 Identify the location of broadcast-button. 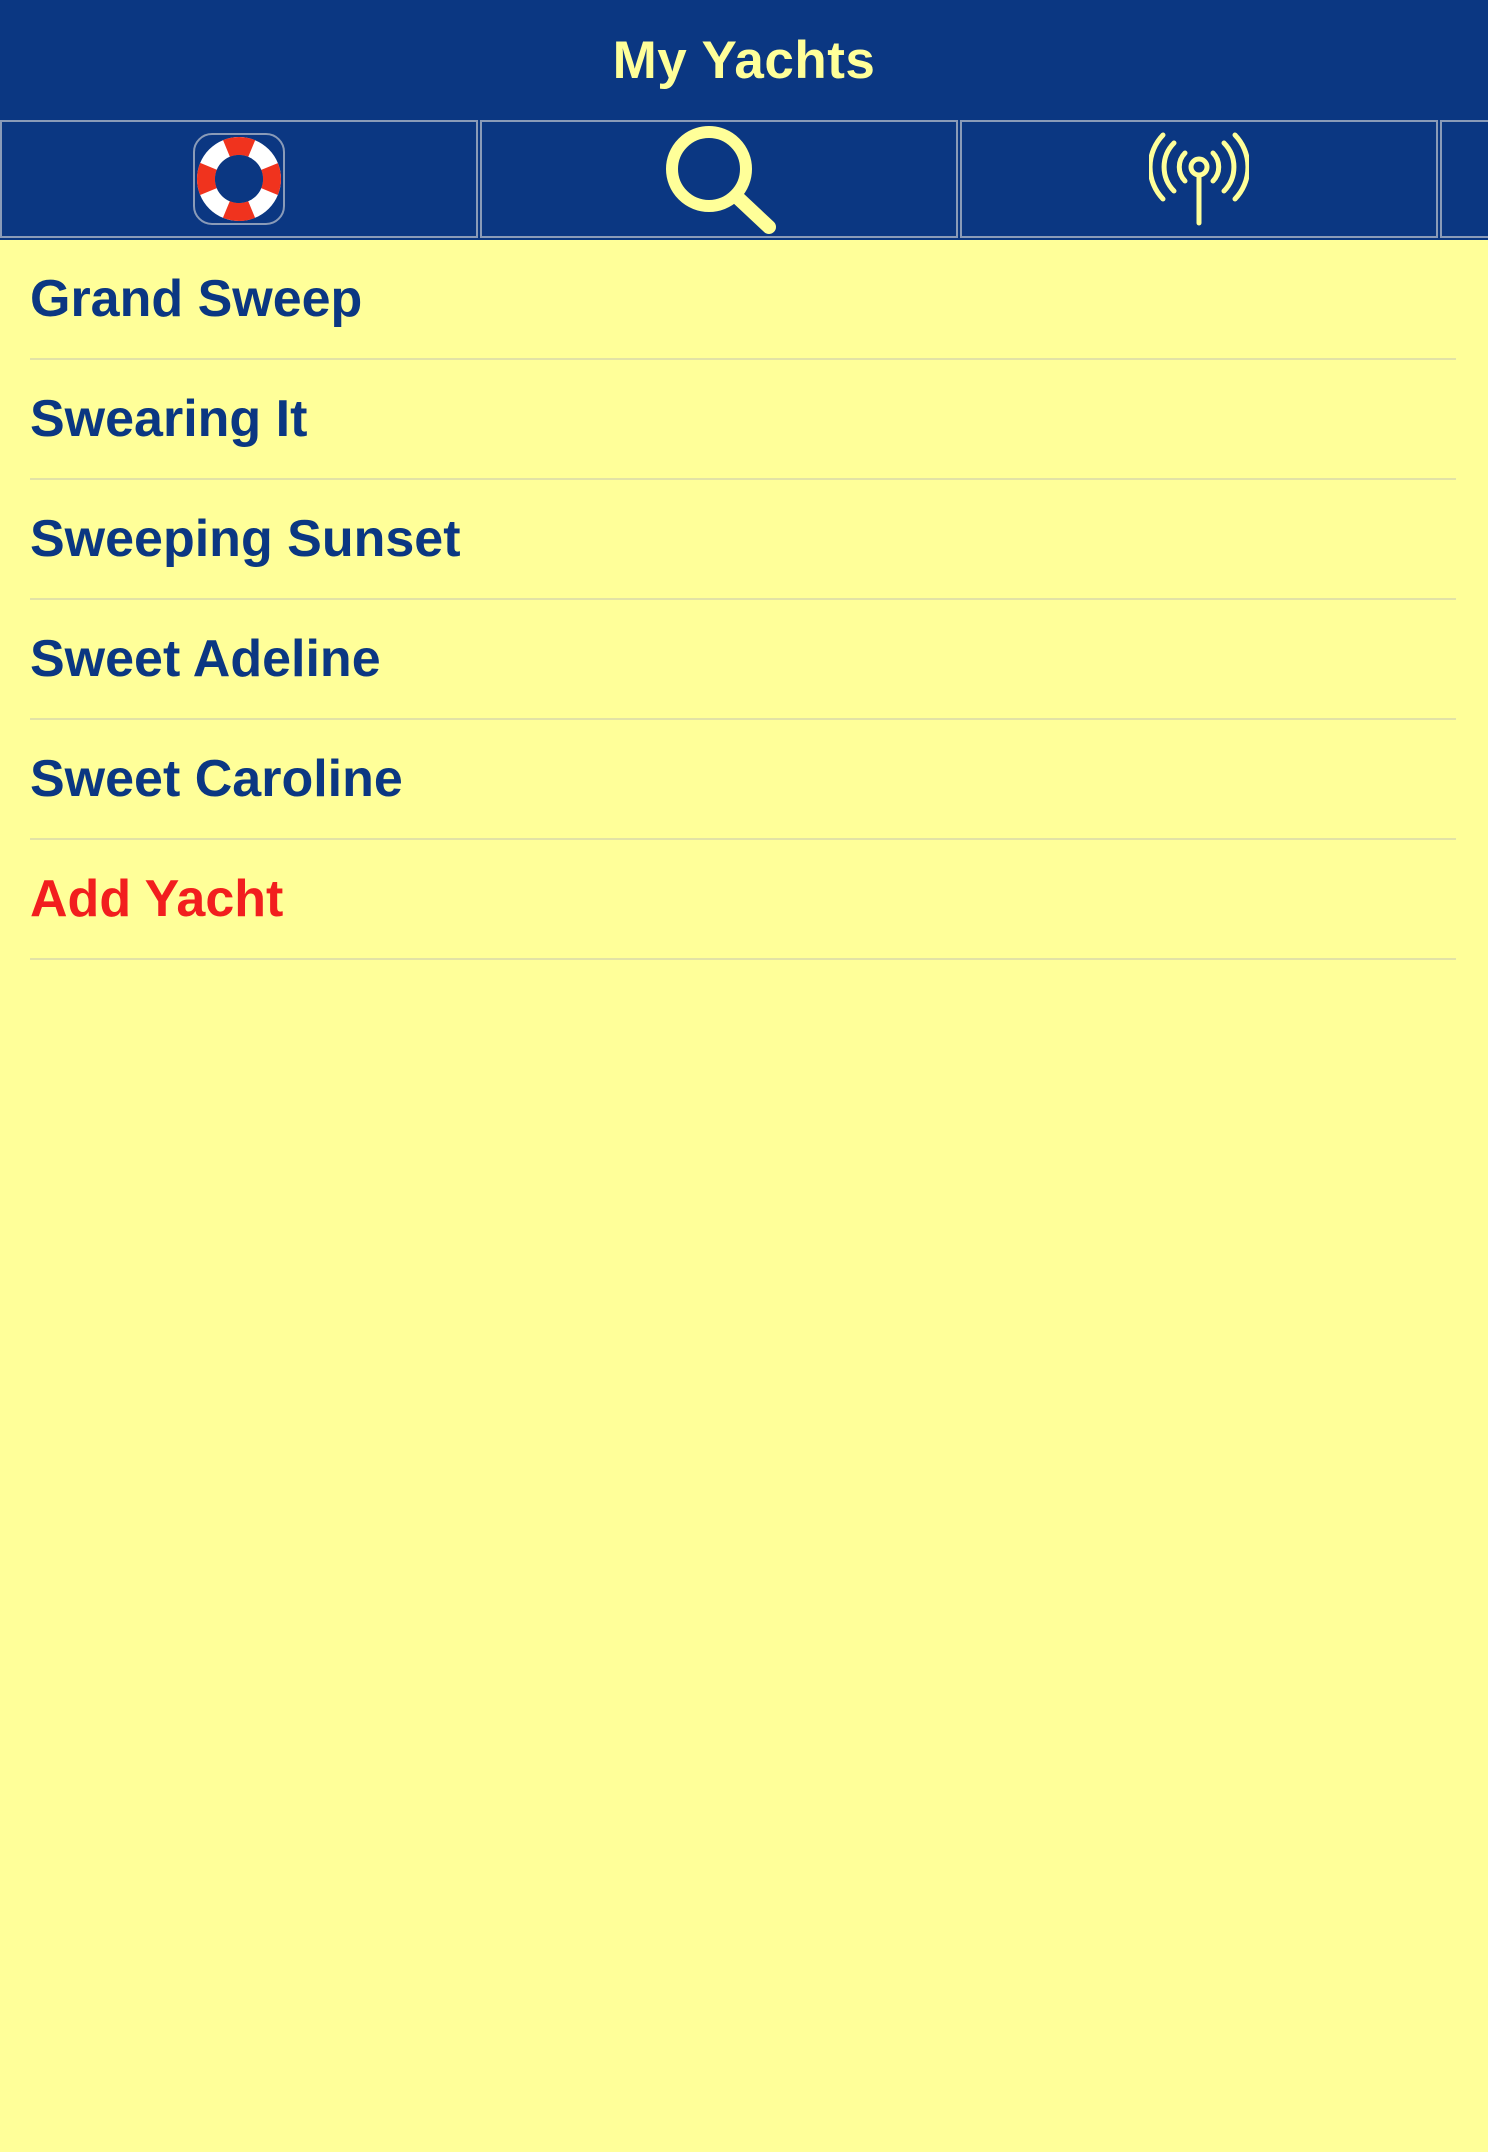
(1199, 179).